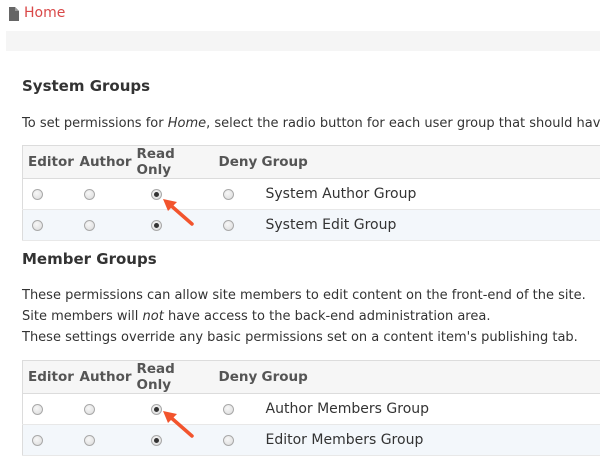  What do you see at coordinates (428, 440) in the screenshot?
I see `group-name: Editor Members Group` at bounding box center [428, 440].